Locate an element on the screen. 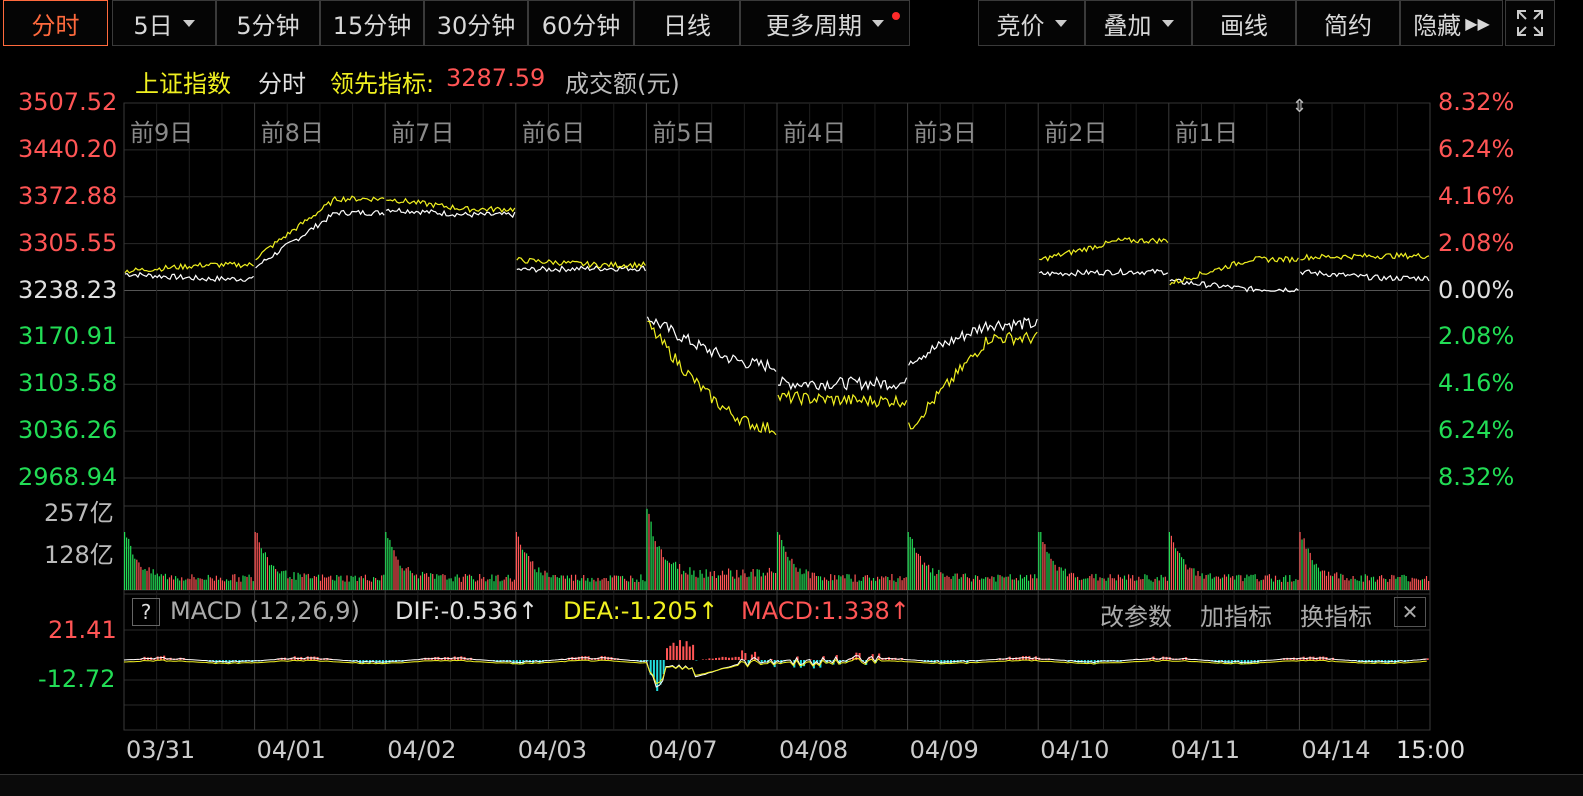 Image resolution: width=1583 pixels, height=796 pixels. macd-dea: DEA:-1.205↑ is located at coordinates (640, 611).